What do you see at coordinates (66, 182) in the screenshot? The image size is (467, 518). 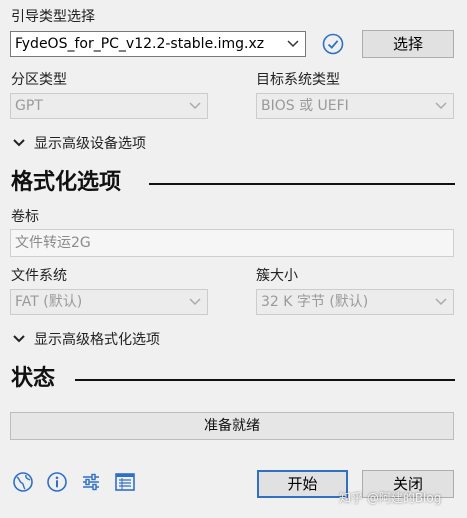 I see `format-section-title: 格式化选项` at bounding box center [66, 182].